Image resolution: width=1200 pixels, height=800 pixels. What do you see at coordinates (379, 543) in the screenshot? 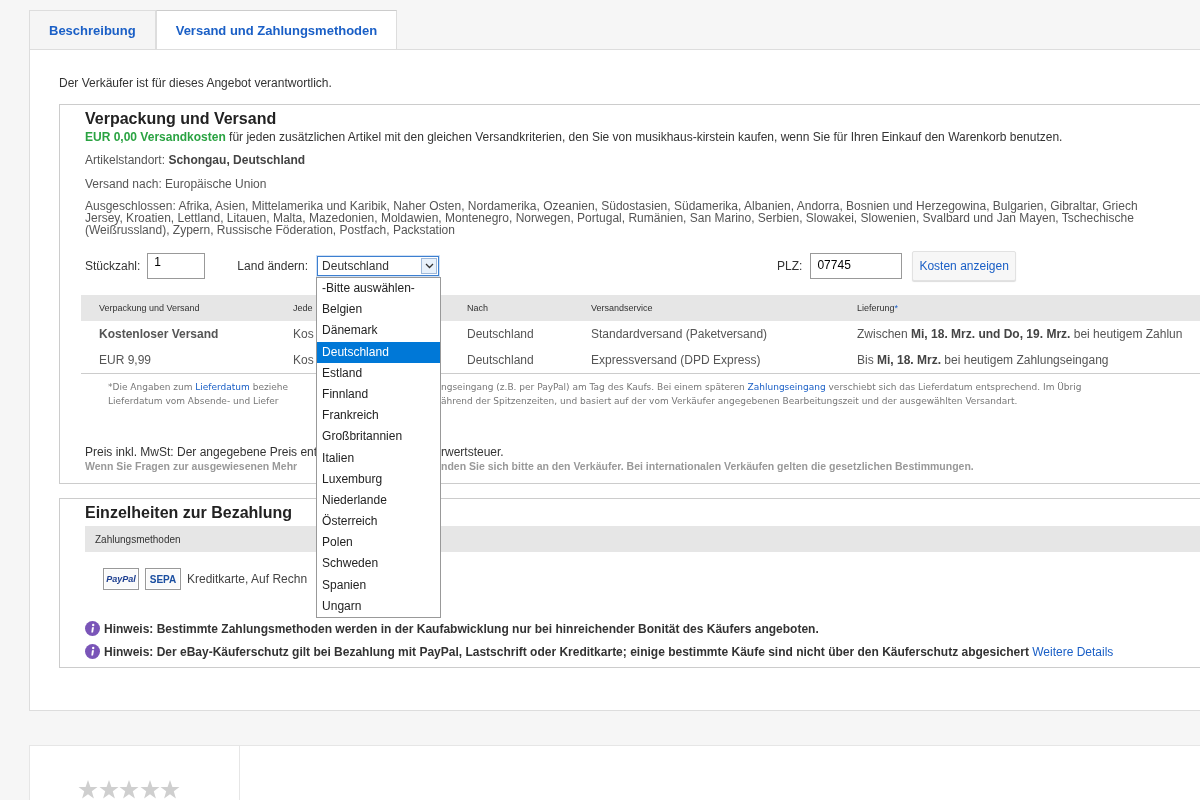
I see `country-option: Polen` at bounding box center [379, 543].